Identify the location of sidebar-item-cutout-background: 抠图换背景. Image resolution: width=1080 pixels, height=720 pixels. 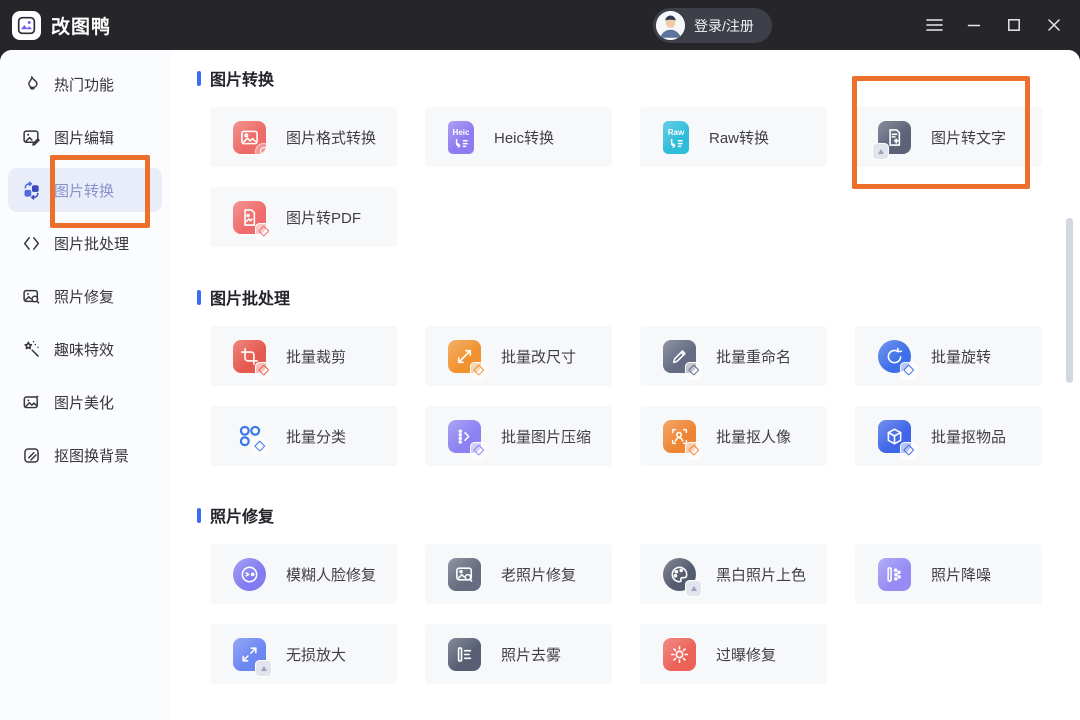
(85, 455).